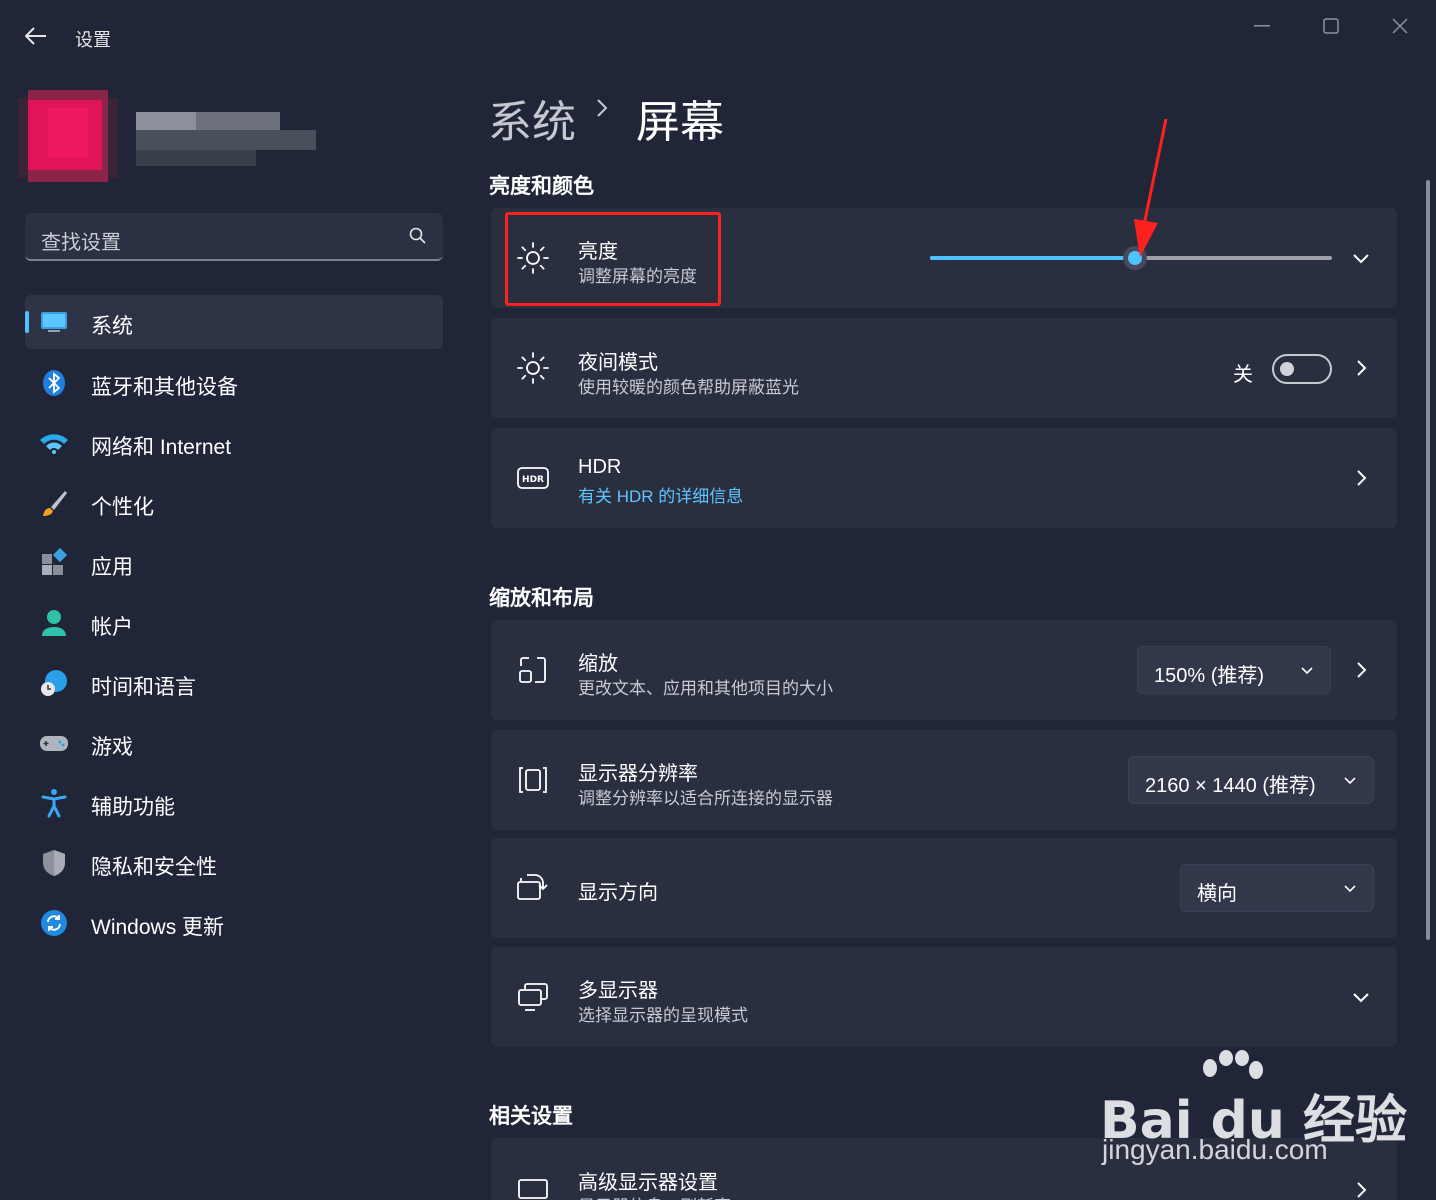 This screenshot has height=1200, width=1436. What do you see at coordinates (705, 798) in the screenshot?
I see `resolution-subtitle: 调整分辨率以适合所连接的显示器` at bounding box center [705, 798].